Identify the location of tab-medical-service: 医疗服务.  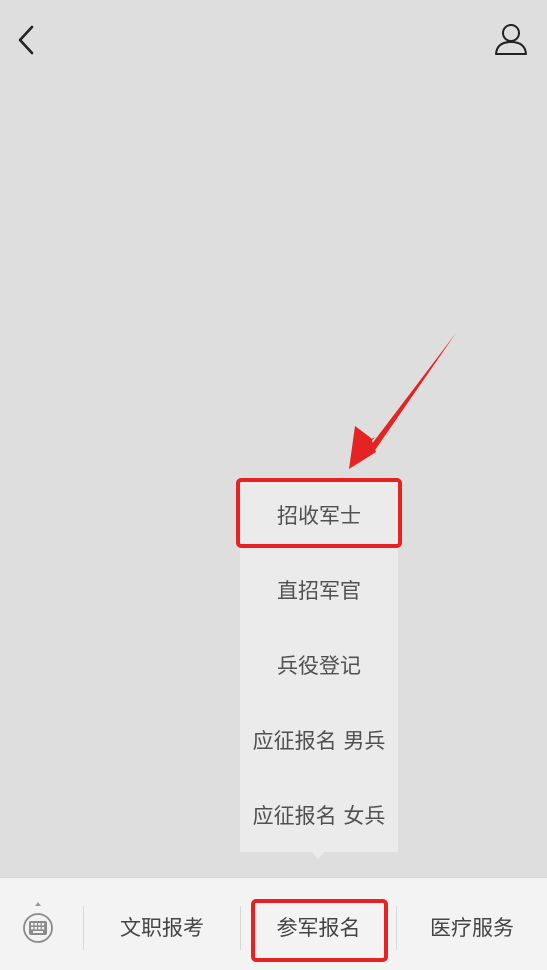
(472, 927).